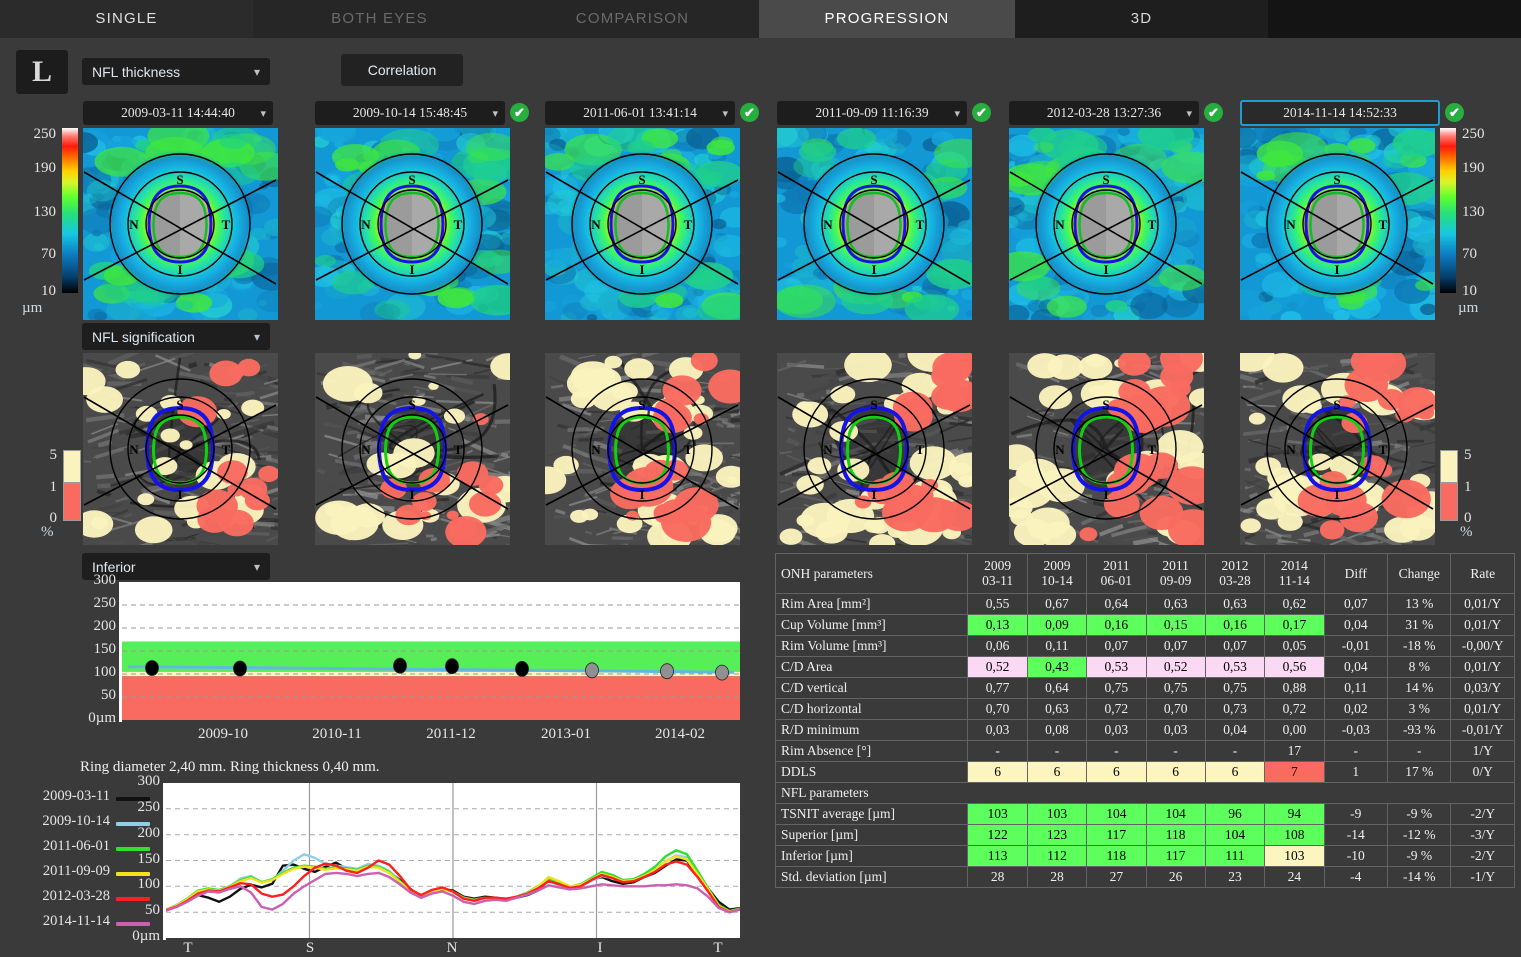 The image size is (1521, 957). Describe the element at coordinates (42, 72) in the screenshot. I see `eye-indicator: L` at that location.